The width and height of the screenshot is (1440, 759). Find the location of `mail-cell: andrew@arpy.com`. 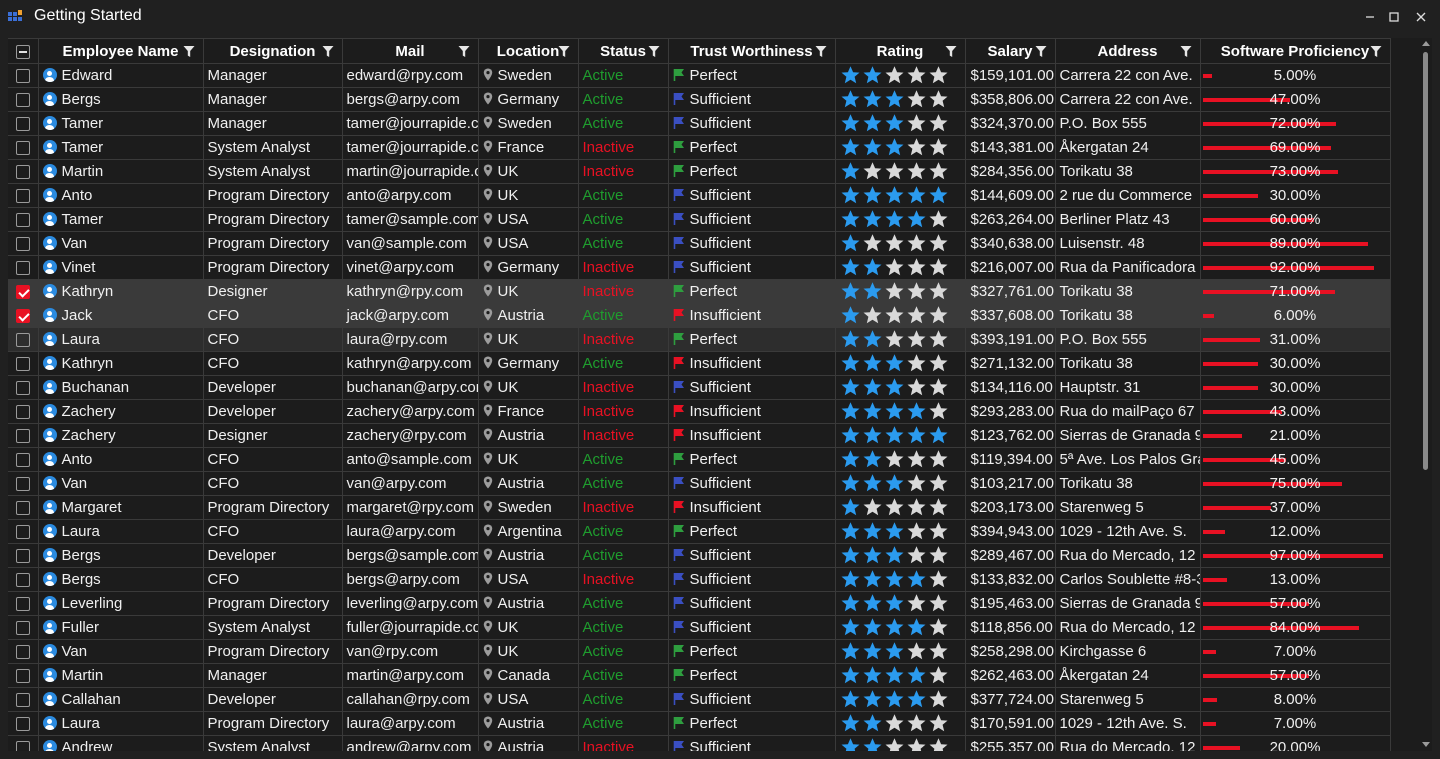

mail-cell: andrew@arpy.com is located at coordinates (410, 743).